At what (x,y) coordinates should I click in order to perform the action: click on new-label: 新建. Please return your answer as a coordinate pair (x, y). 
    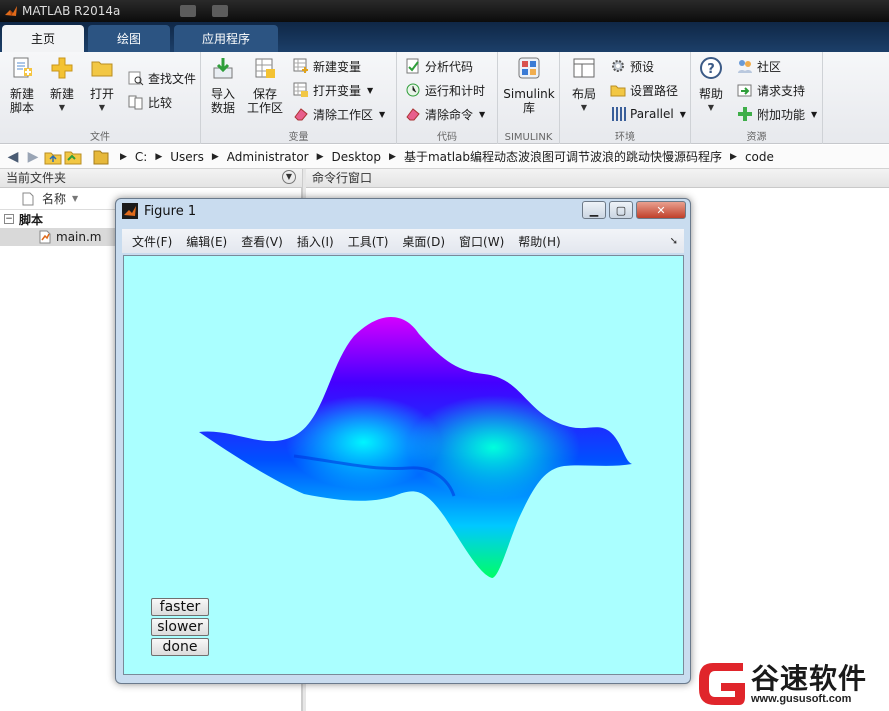
    Looking at the image, I should click on (61, 94).